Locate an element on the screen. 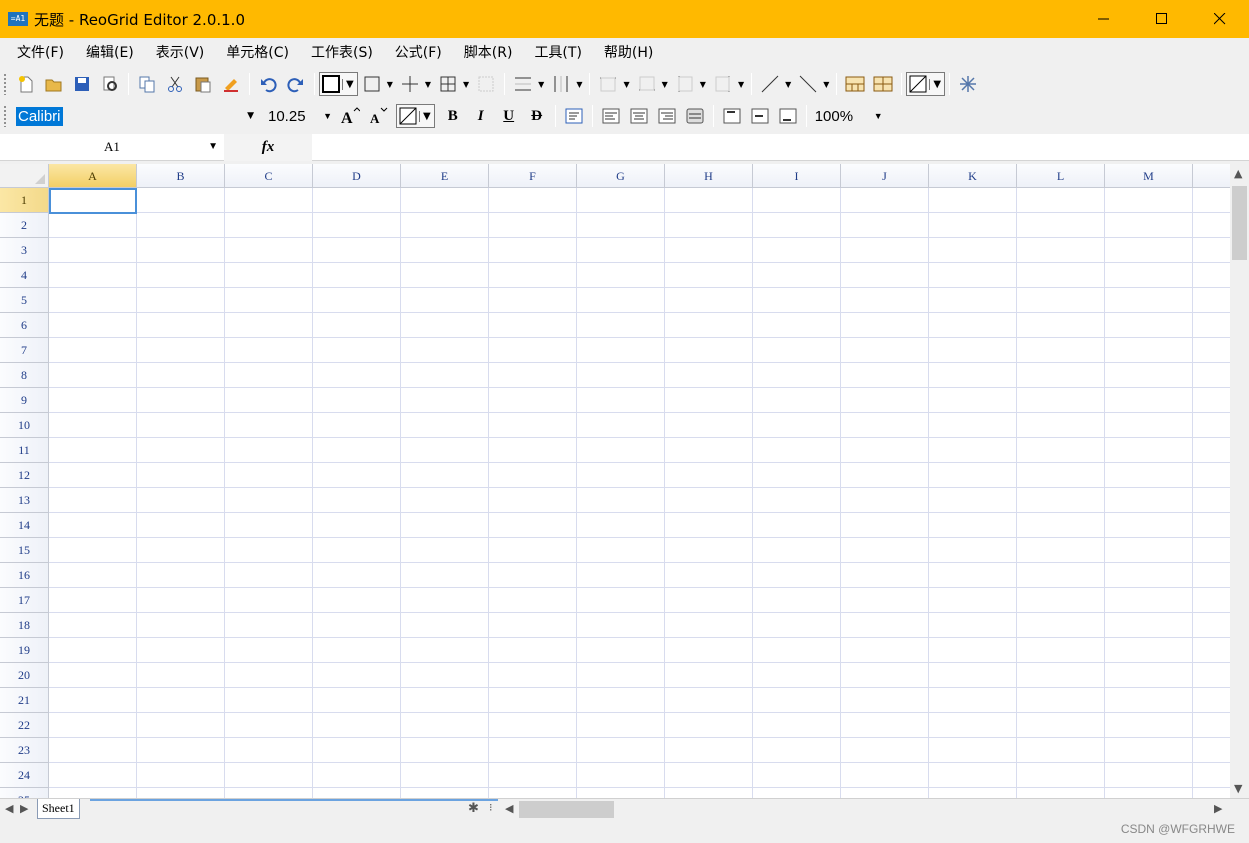 The height and width of the screenshot is (843, 1249). column-header-n: N is located at coordinates (1211, 176).